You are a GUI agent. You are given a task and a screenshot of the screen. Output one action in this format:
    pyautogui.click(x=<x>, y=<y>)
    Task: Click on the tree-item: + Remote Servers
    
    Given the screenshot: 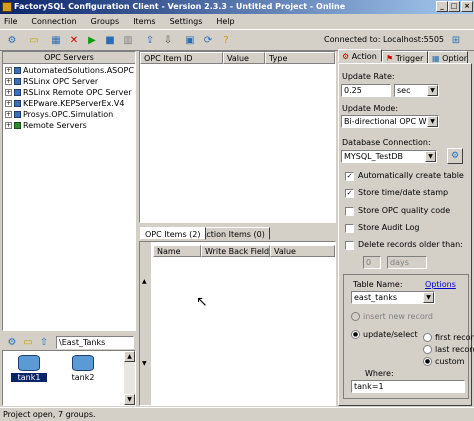 What is the action you would take?
    pyautogui.click(x=69, y=125)
    